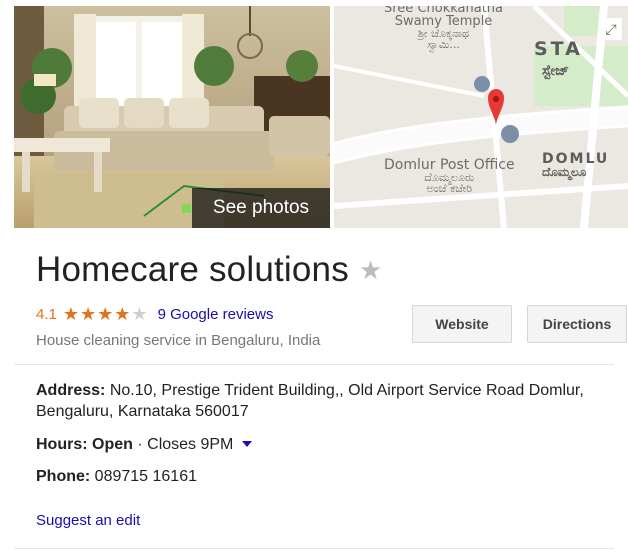 The width and height of the screenshot is (628, 556). I want to click on hours-status: Open, so click(112, 444).